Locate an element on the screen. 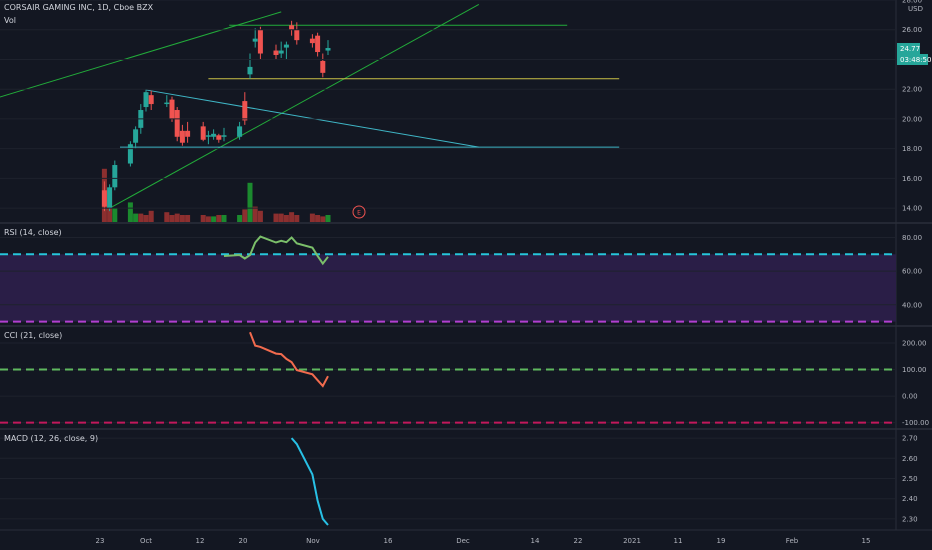  time-tick-label: 15 is located at coordinates (866, 541).